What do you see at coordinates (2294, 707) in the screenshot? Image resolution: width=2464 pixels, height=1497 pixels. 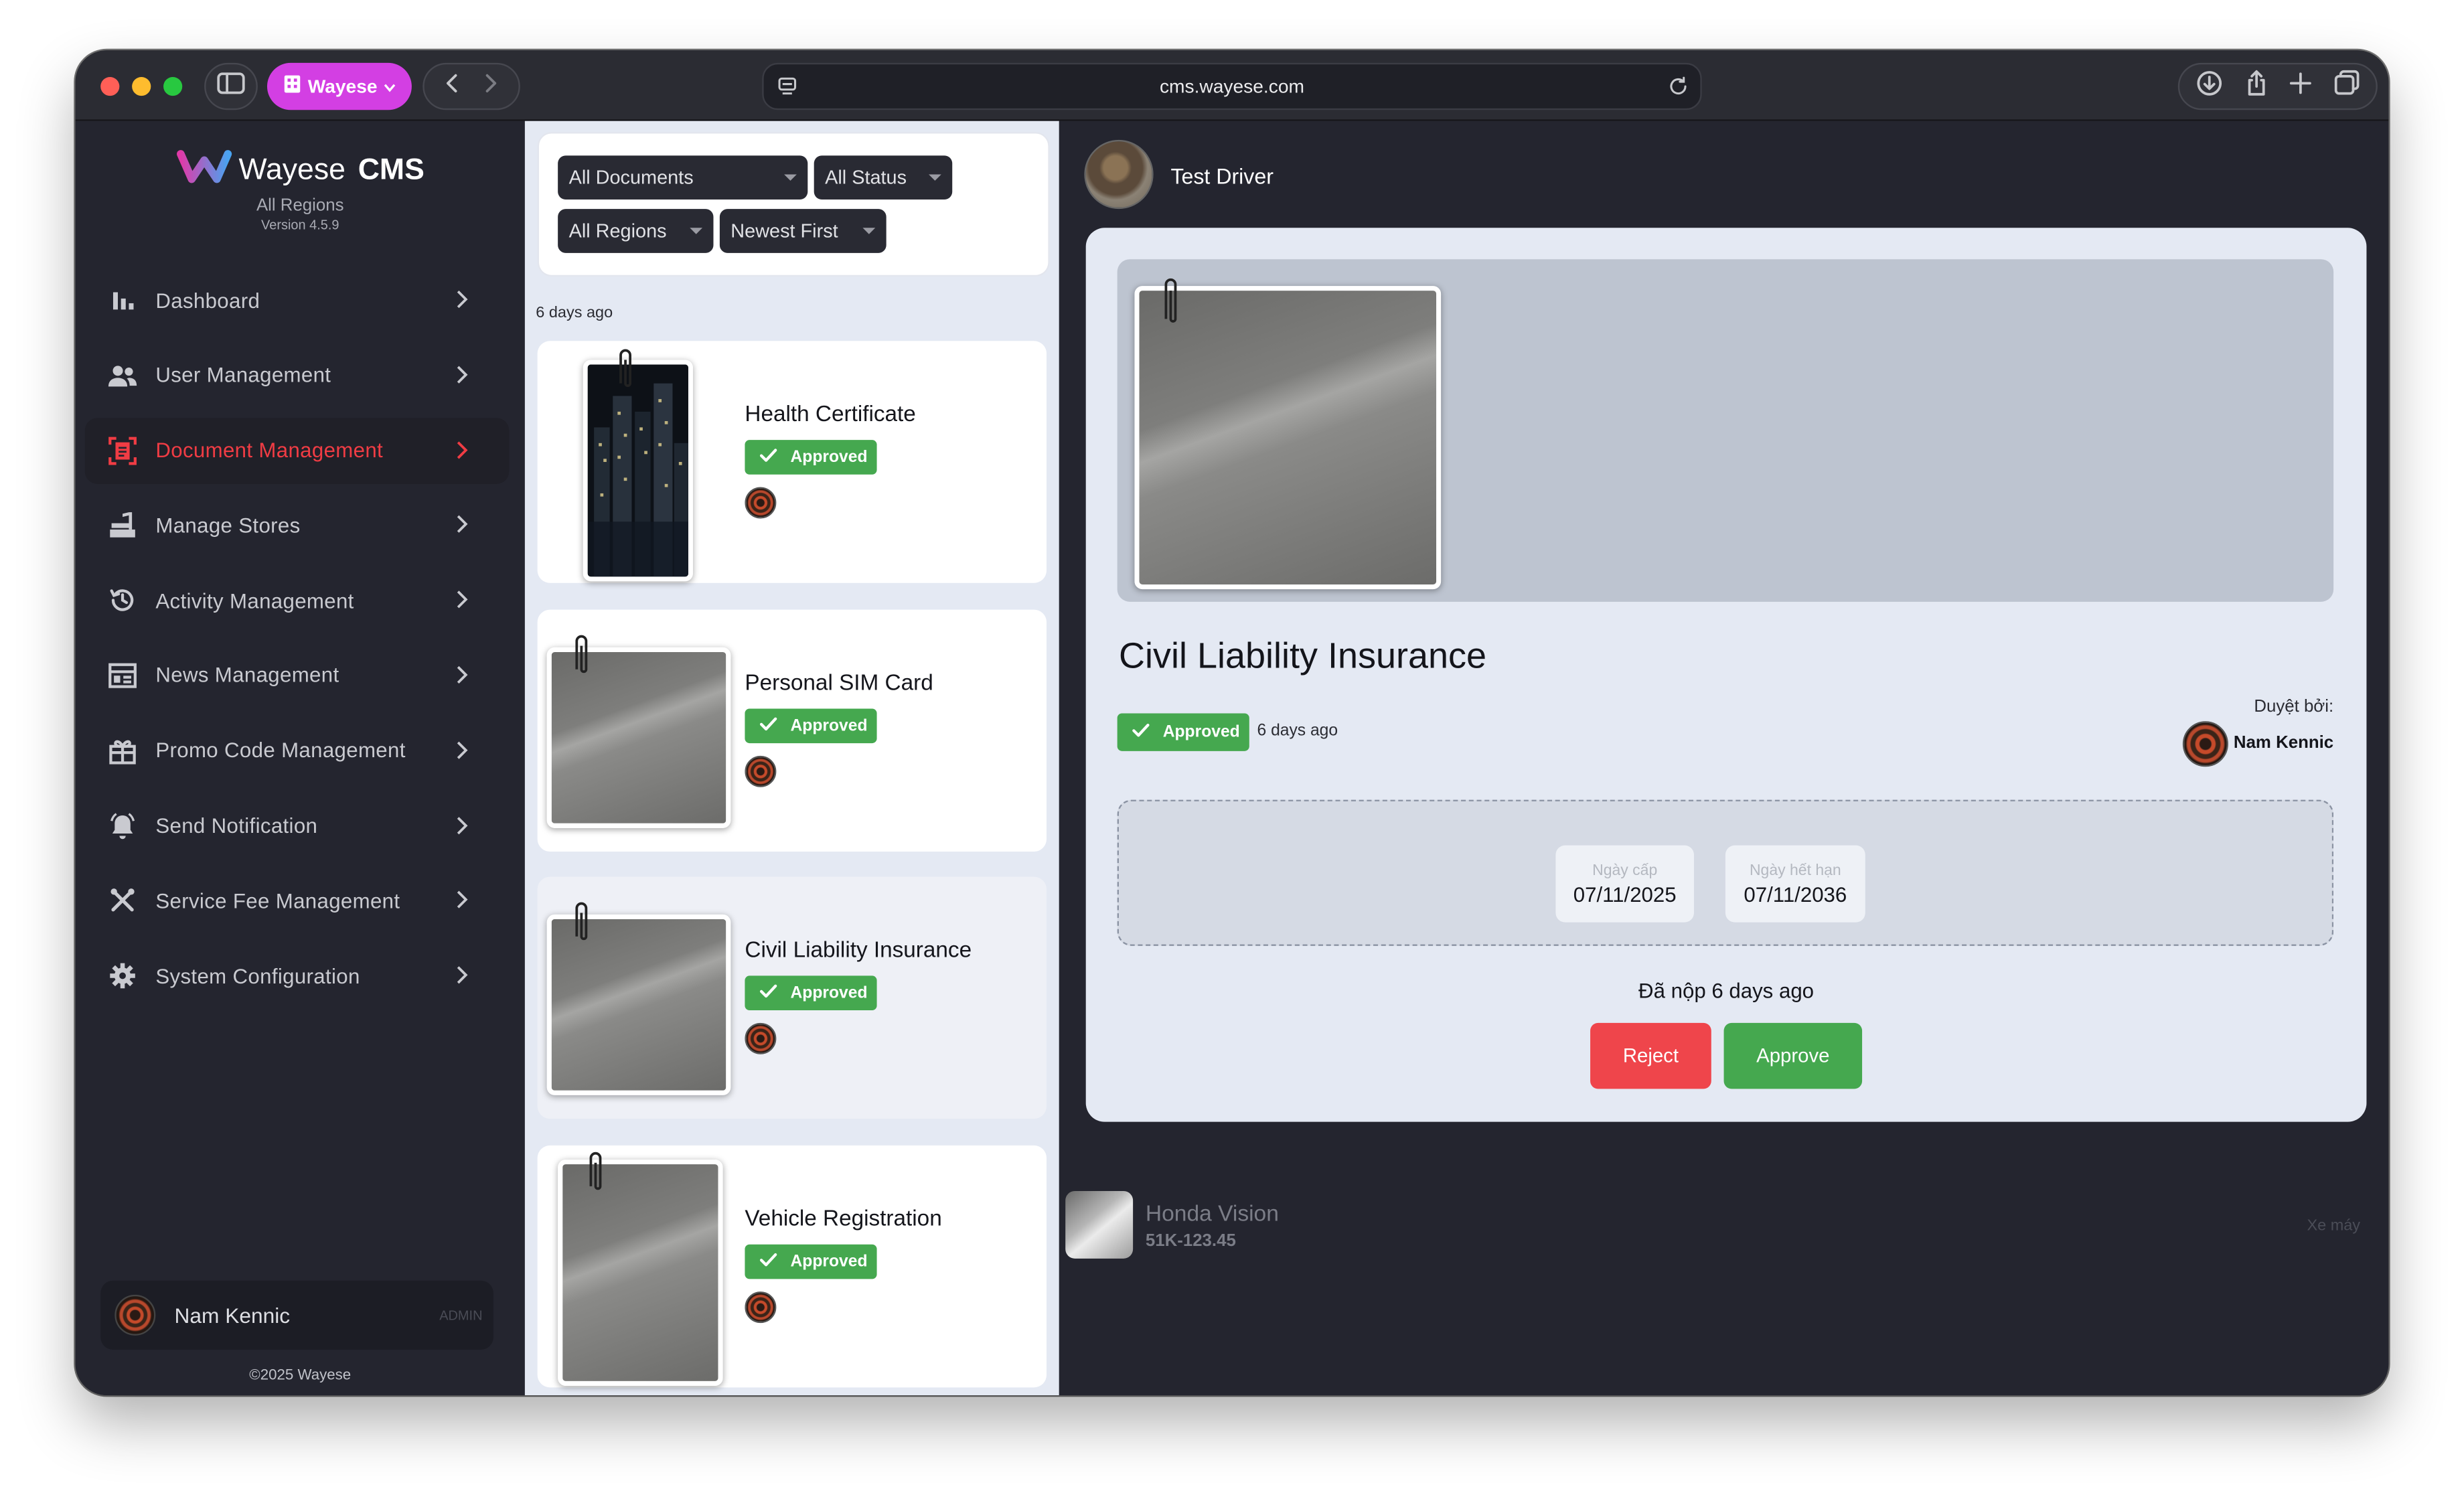 I see `approved-by-label: Duyệt bởi:` at bounding box center [2294, 707].